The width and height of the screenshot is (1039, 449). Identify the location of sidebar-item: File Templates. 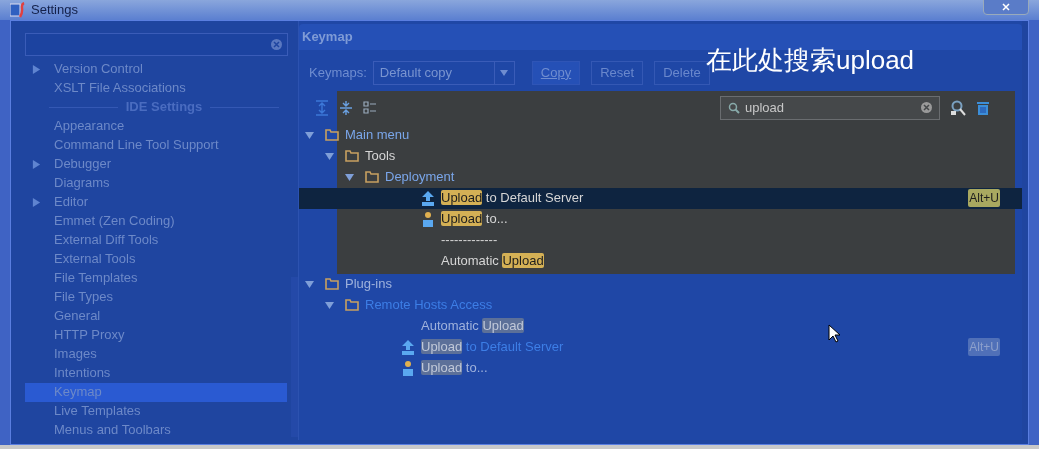
(156, 278).